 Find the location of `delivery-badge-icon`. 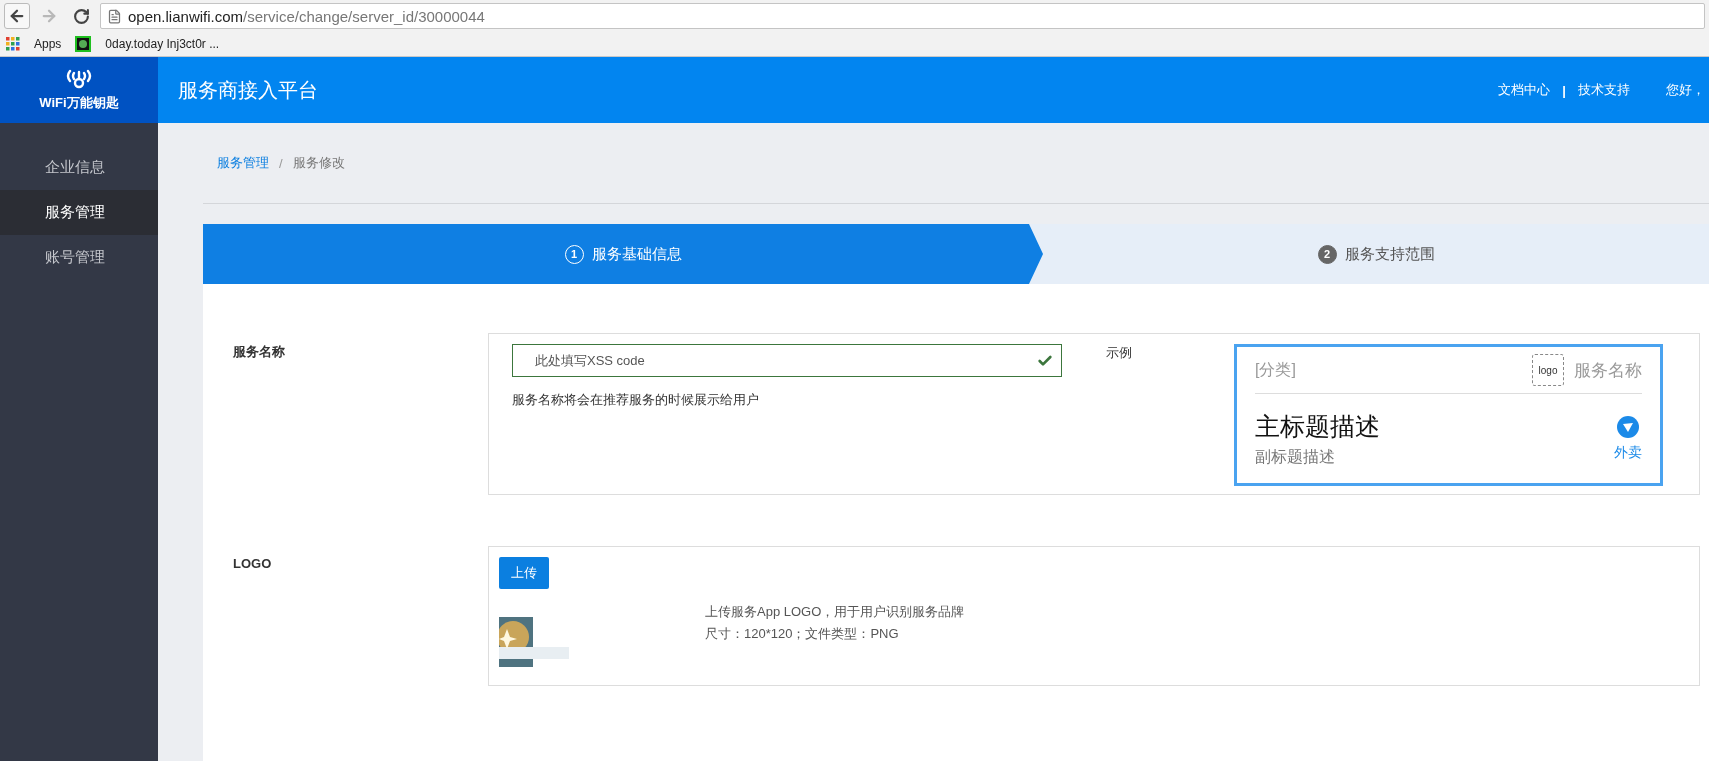

delivery-badge-icon is located at coordinates (1628, 426).